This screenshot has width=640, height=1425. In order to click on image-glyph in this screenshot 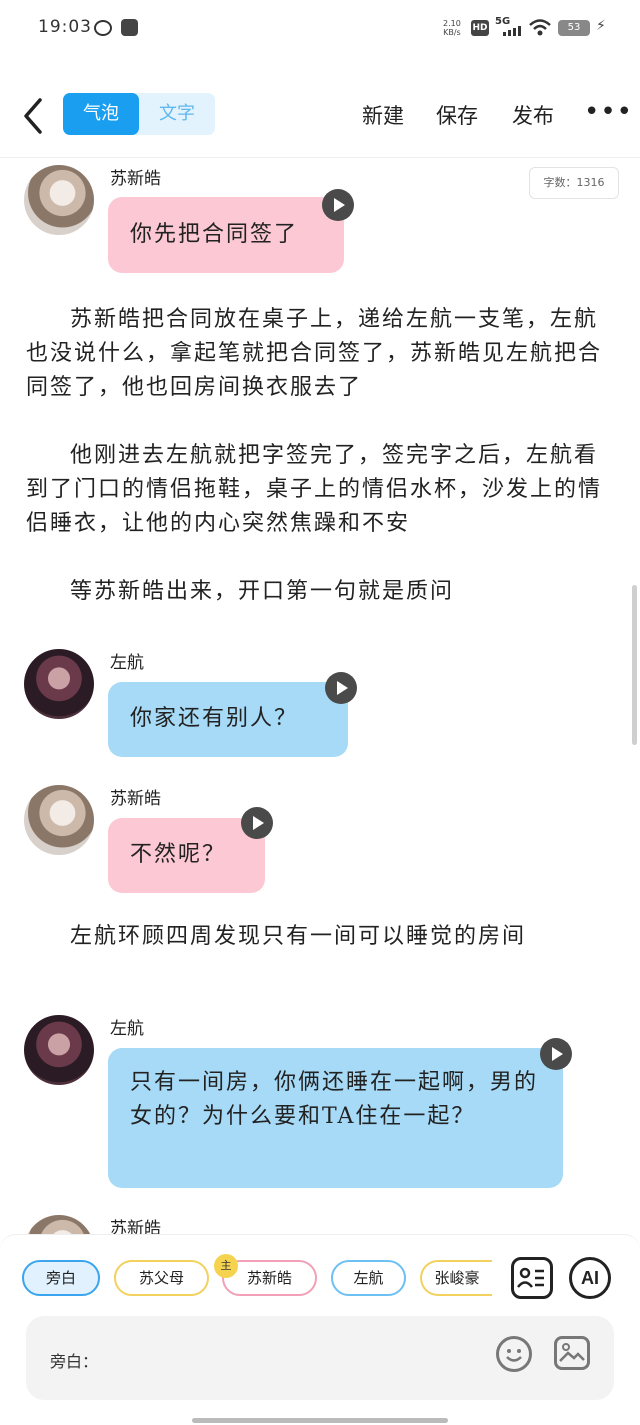, I will do `click(572, 1352)`.